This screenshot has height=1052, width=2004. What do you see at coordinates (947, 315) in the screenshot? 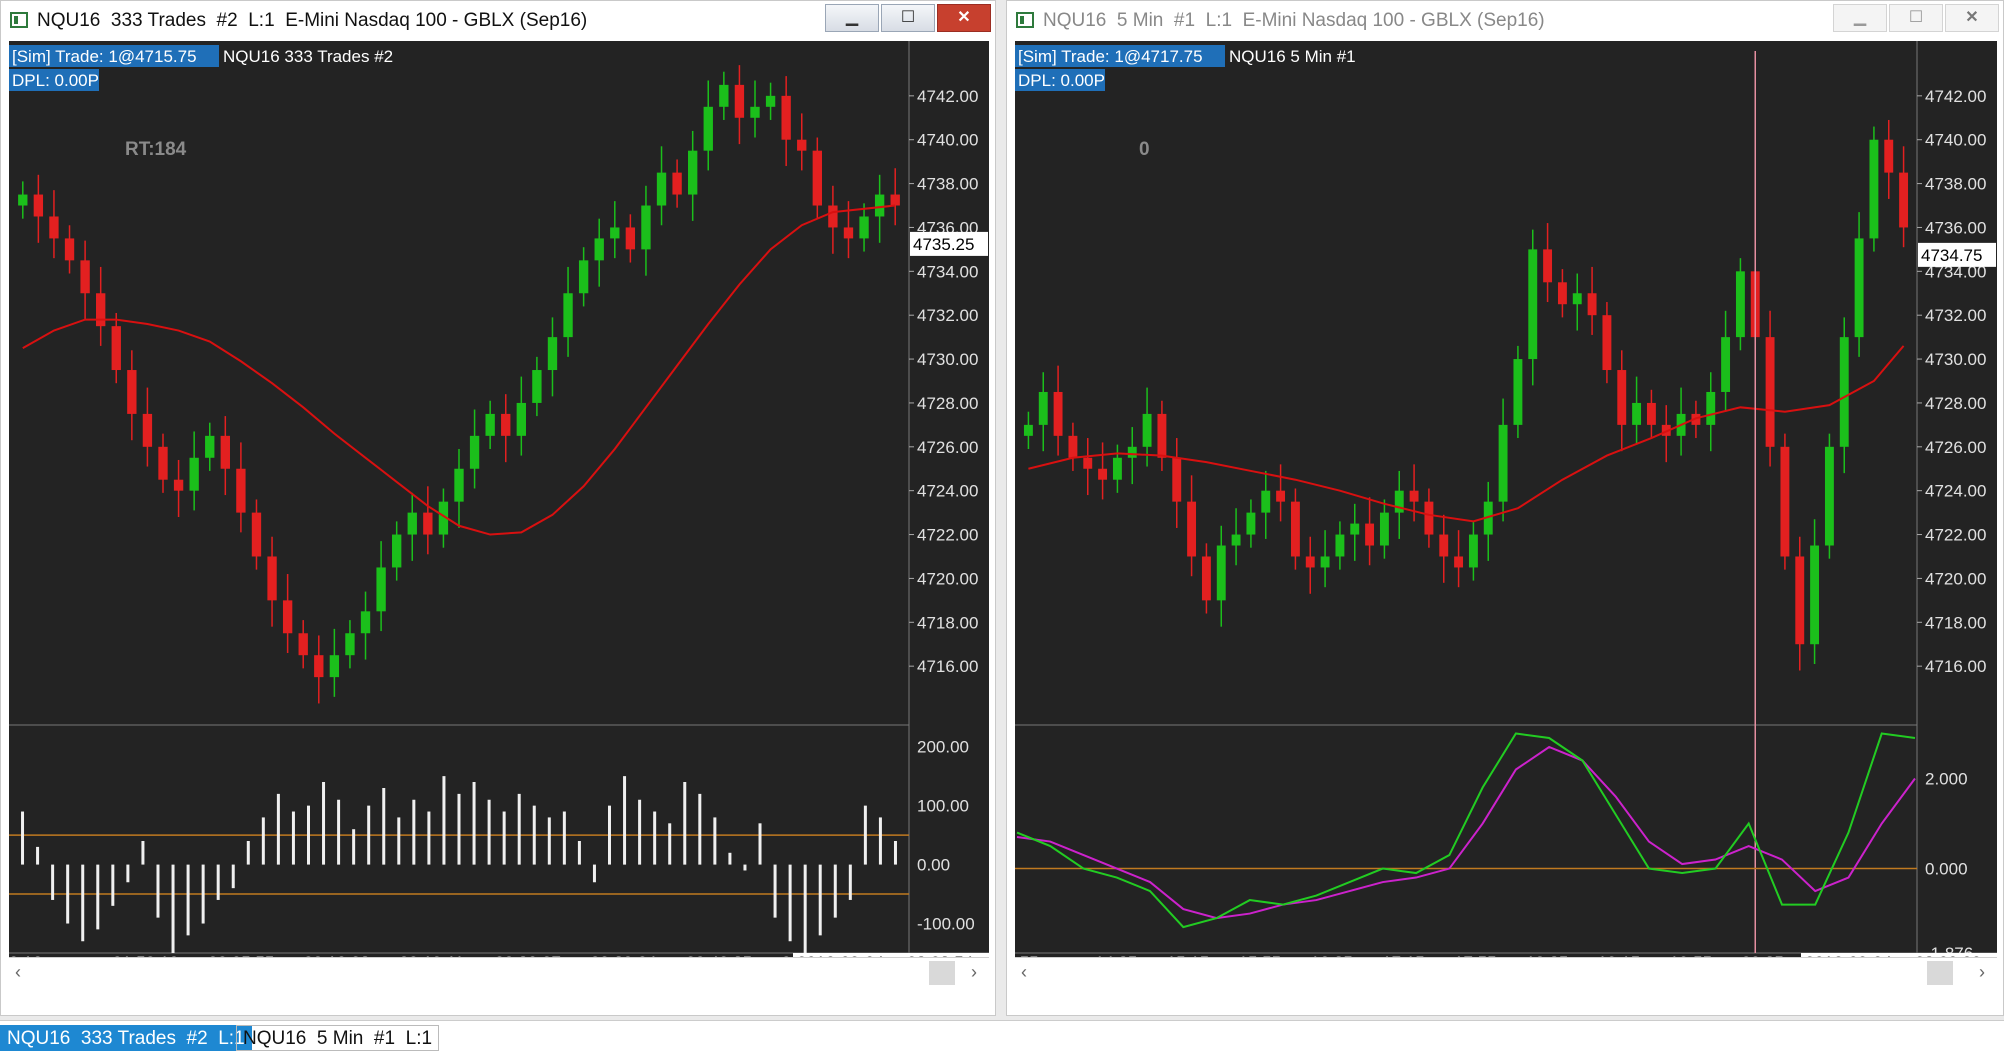
I see `price-tick-label: 4732.00` at bounding box center [947, 315].